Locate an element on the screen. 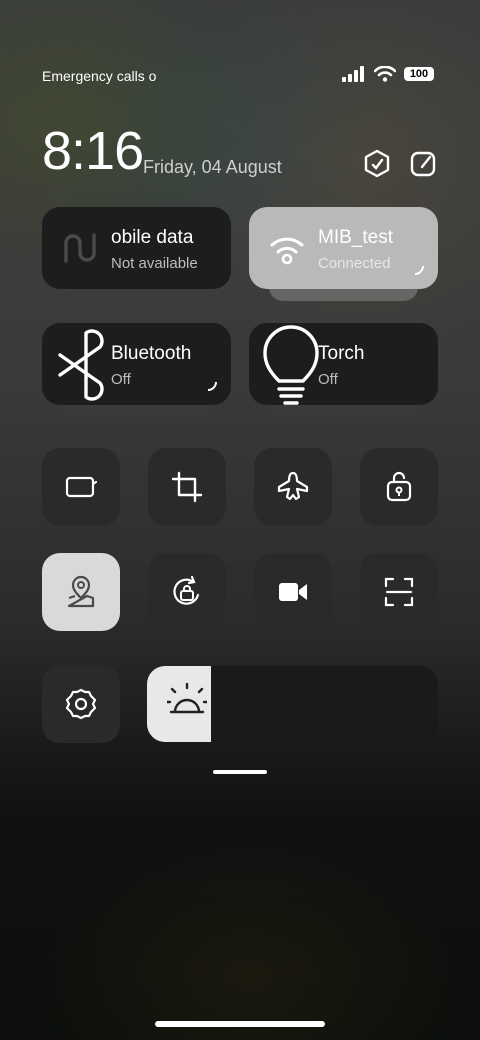 This screenshot has height=1040, width=480. lock-rotation-icon is located at coordinates (399, 486).